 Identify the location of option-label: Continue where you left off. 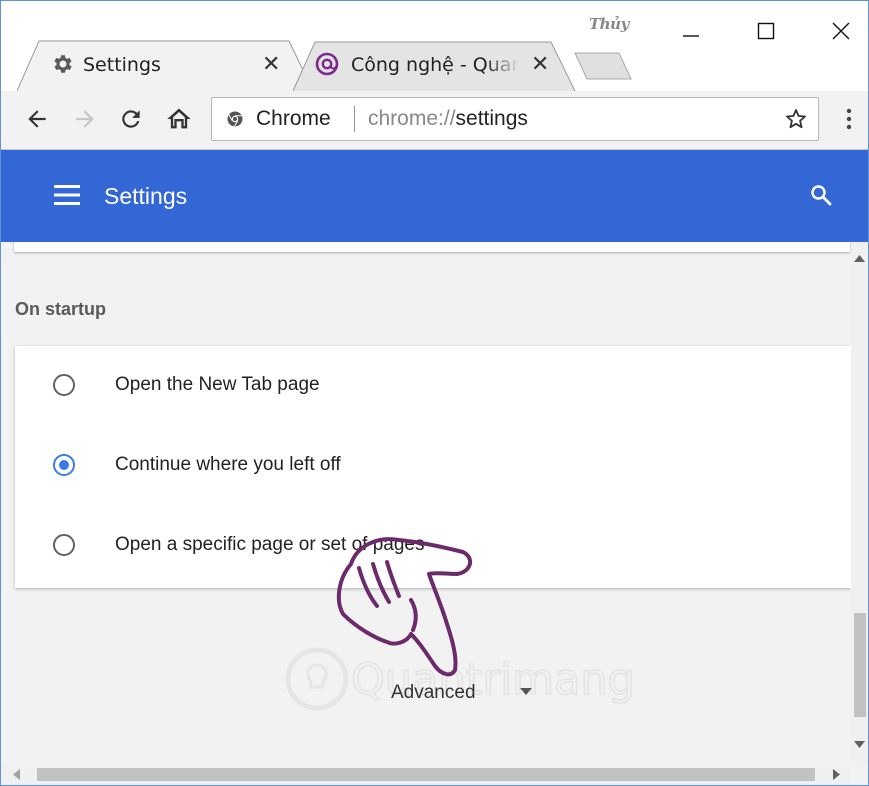
(228, 464).